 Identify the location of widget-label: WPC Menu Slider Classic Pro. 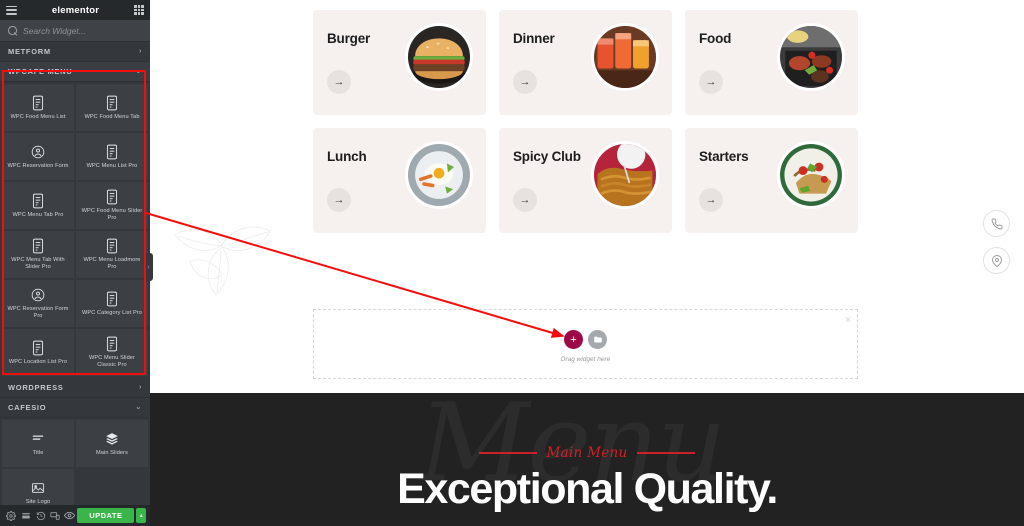
(112, 361).